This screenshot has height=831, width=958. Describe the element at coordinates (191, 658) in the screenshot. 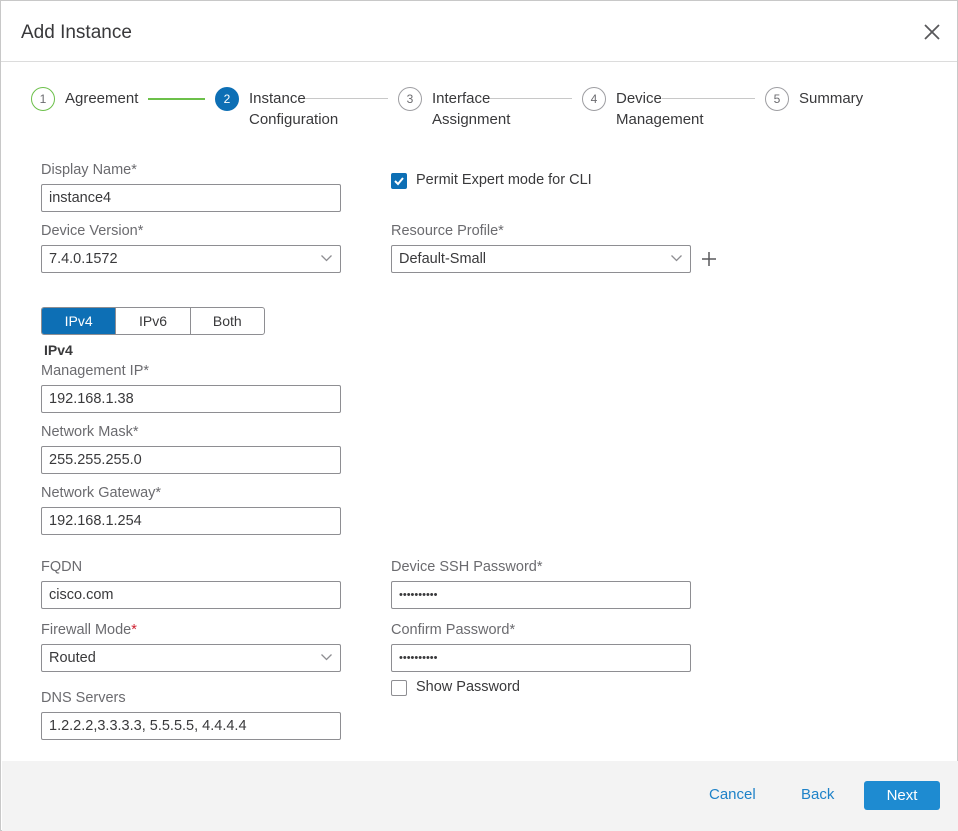

I see `firewall-mode-select: Routed` at that location.